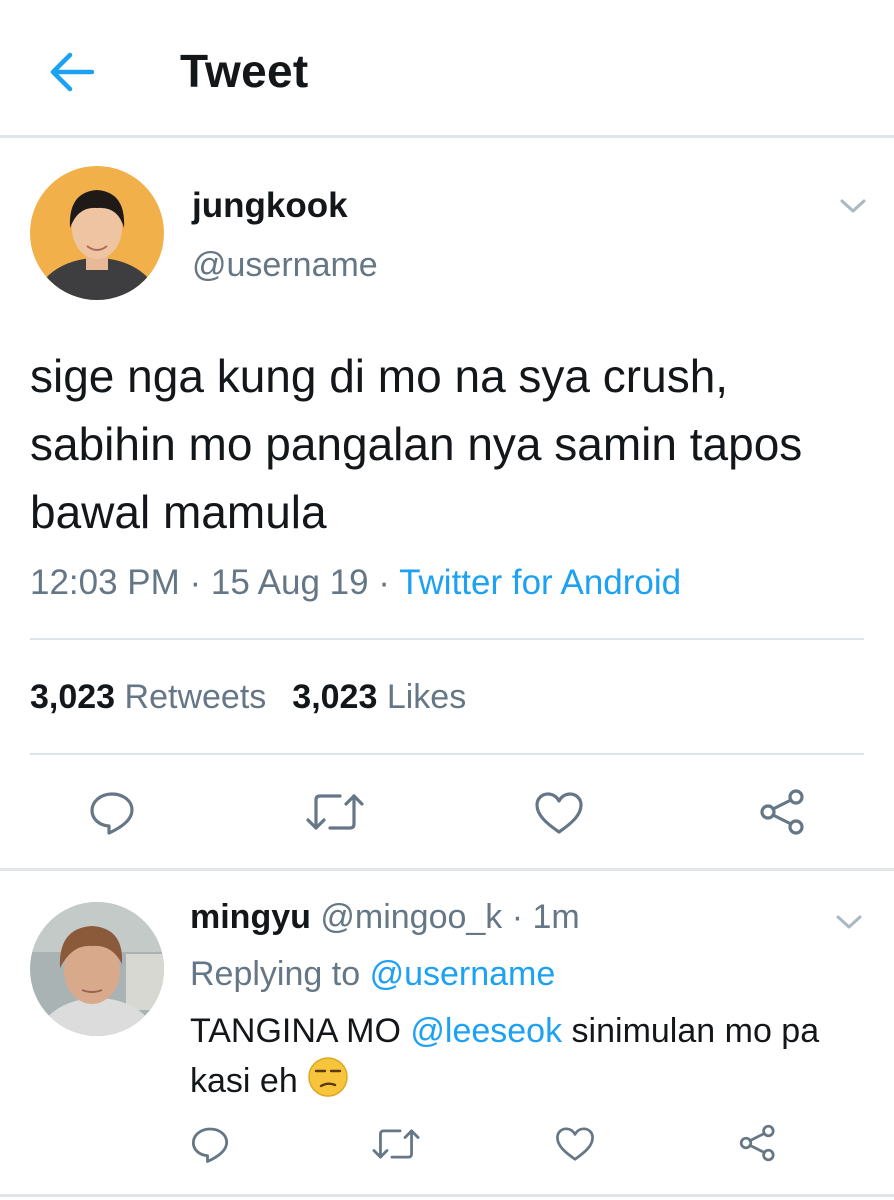 The width and height of the screenshot is (894, 1200). What do you see at coordinates (289, 582) in the screenshot?
I see `tweet-date: 15 Aug 19` at bounding box center [289, 582].